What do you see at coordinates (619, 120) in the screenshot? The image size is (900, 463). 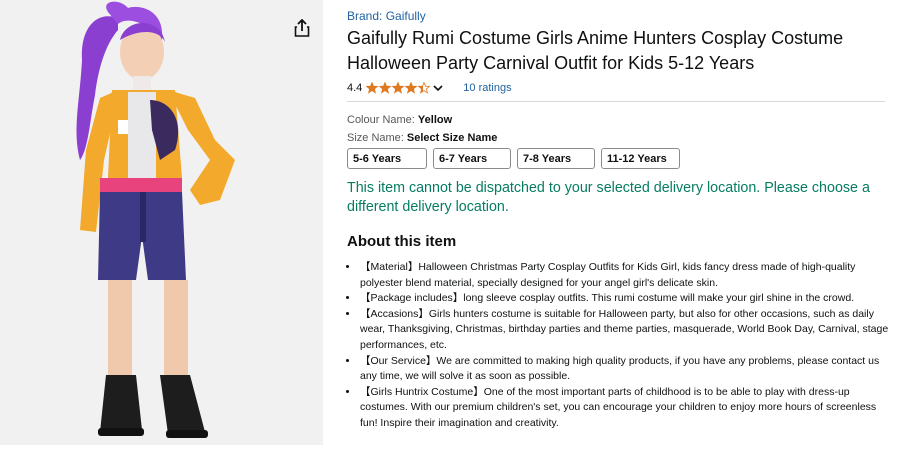 I see `colour-name-row: Colour Name: Yellow` at bounding box center [619, 120].